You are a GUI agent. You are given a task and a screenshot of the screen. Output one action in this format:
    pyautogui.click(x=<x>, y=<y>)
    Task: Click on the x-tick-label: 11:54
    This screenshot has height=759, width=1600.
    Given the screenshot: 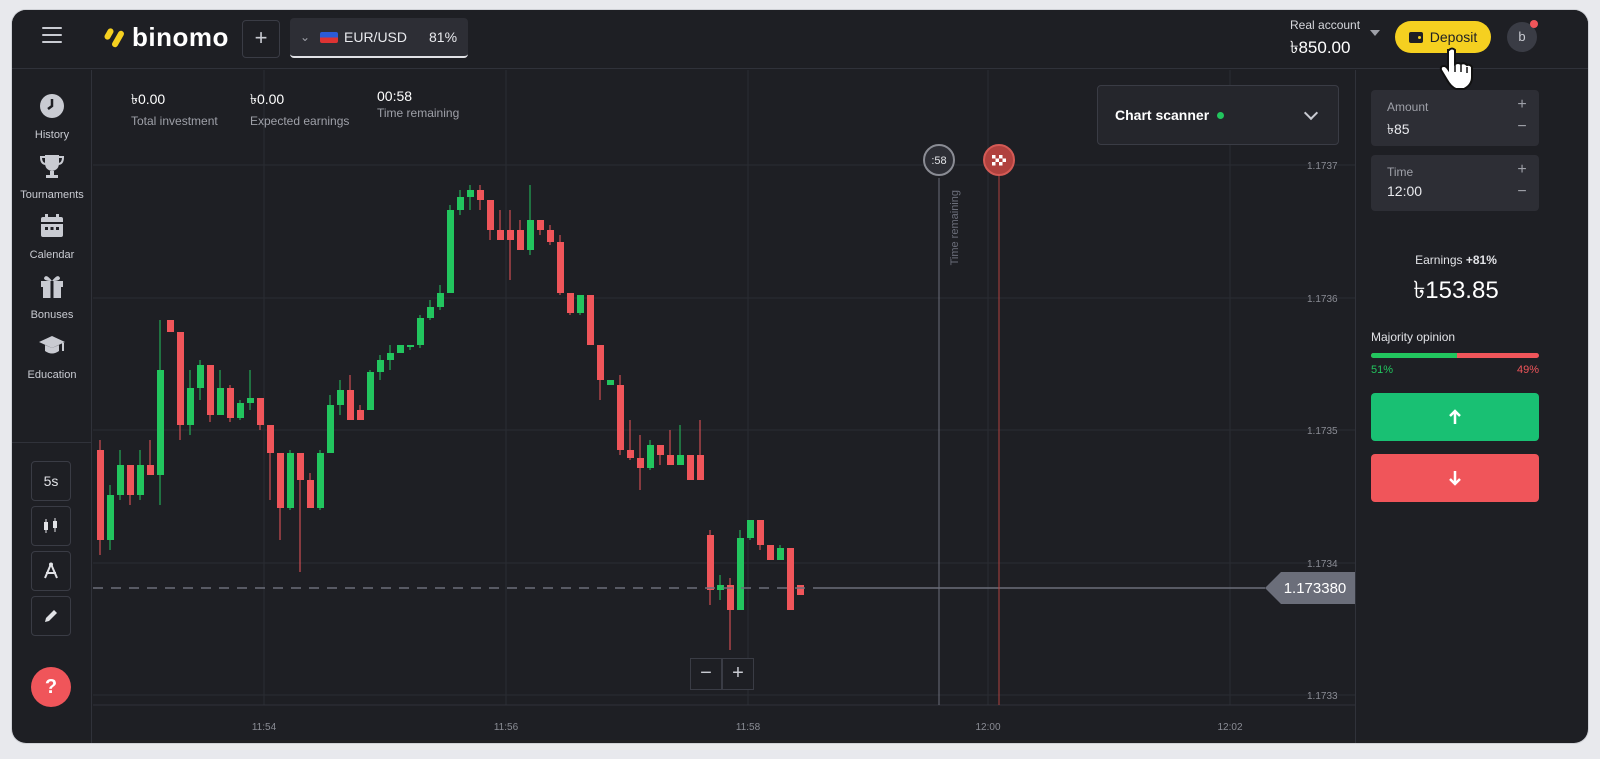 What is the action you would take?
    pyautogui.click(x=264, y=727)
    